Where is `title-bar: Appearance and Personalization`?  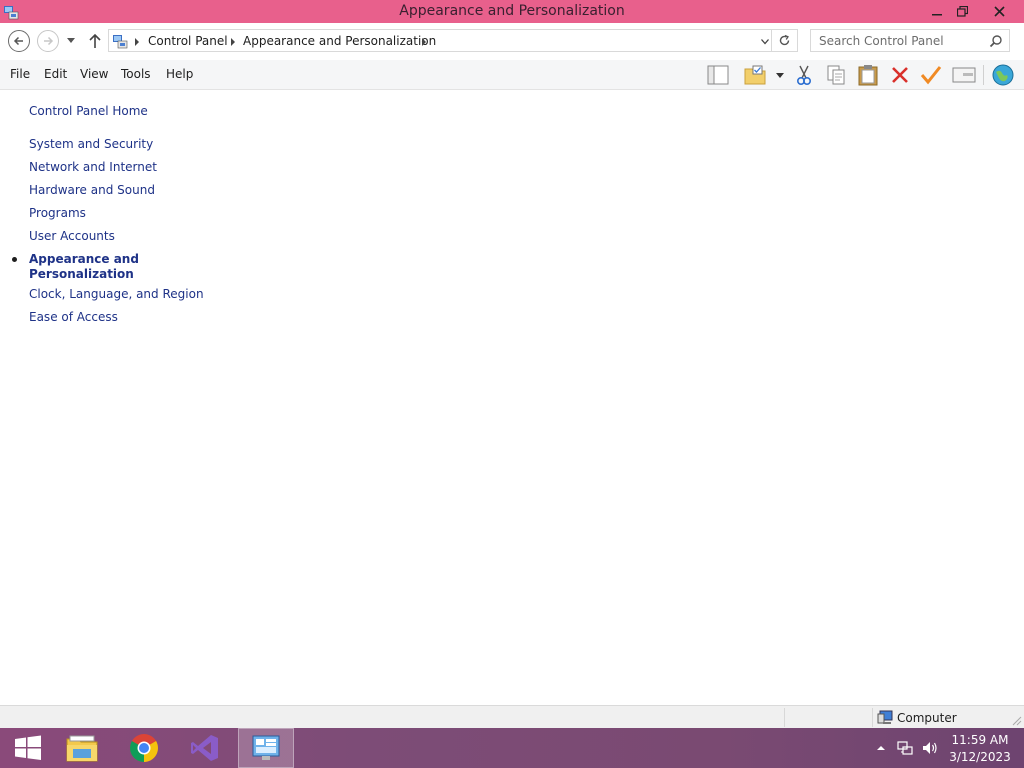 title-bar: Appearance and Personalization is located at coordinates (512, 11).